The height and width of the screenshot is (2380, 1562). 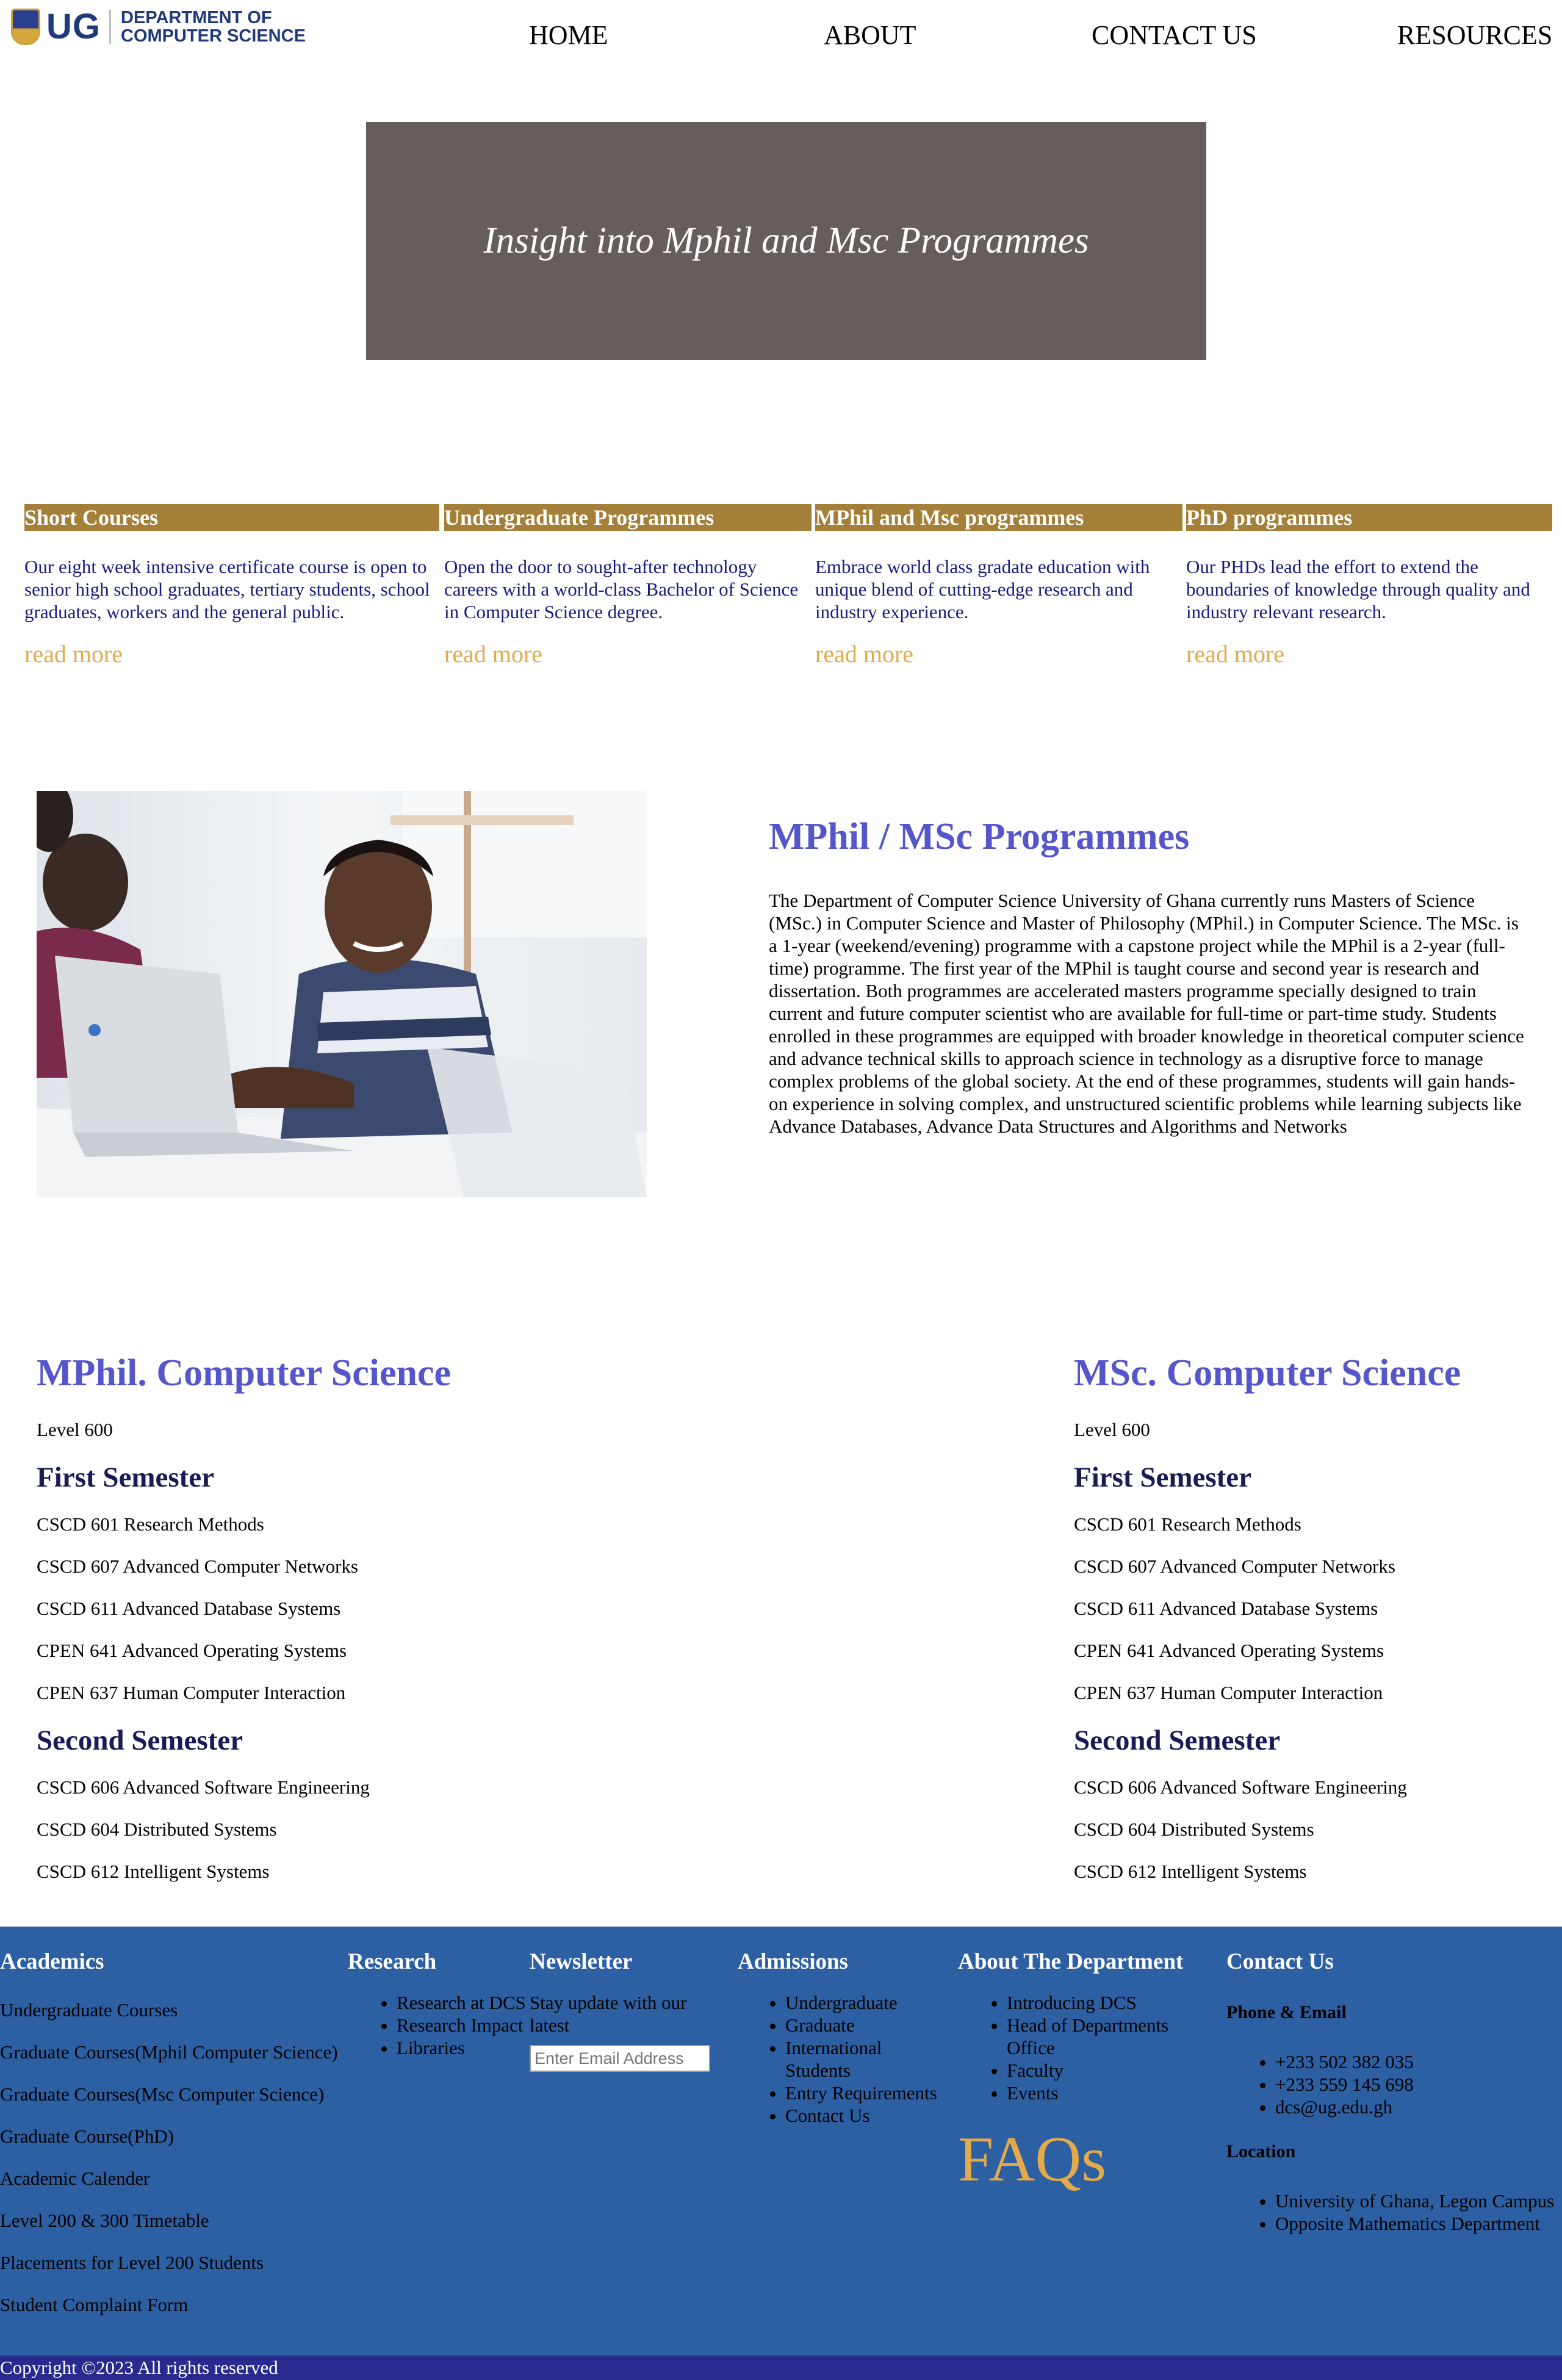 I want to click on footer-link: Libraries, so click(x=464, y=2047).